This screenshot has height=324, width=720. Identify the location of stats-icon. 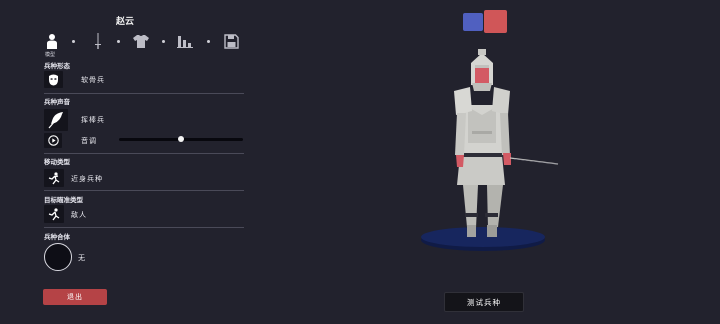
(185, 42).